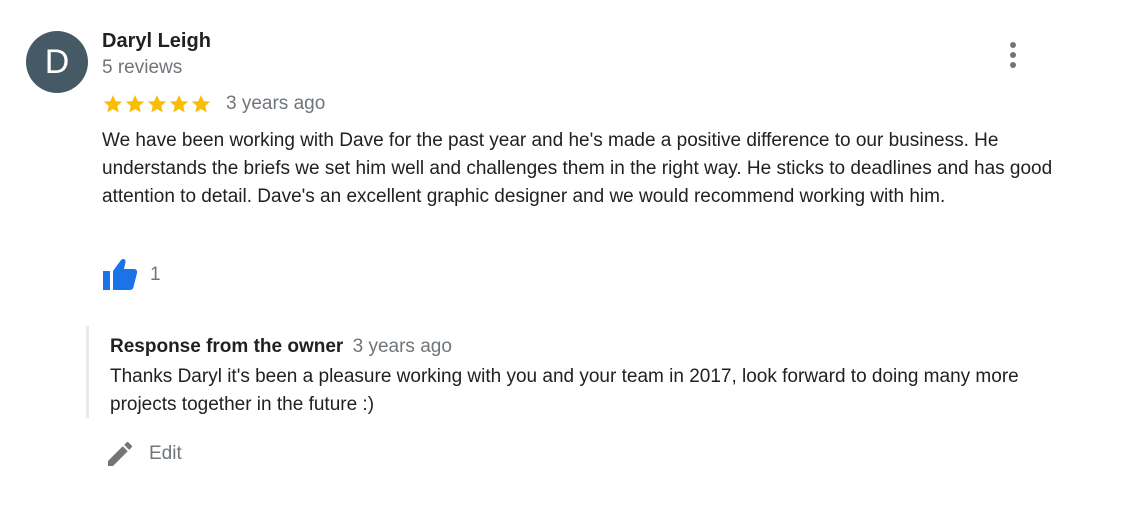  I want to click on pencil-icon, so click(120, 453).